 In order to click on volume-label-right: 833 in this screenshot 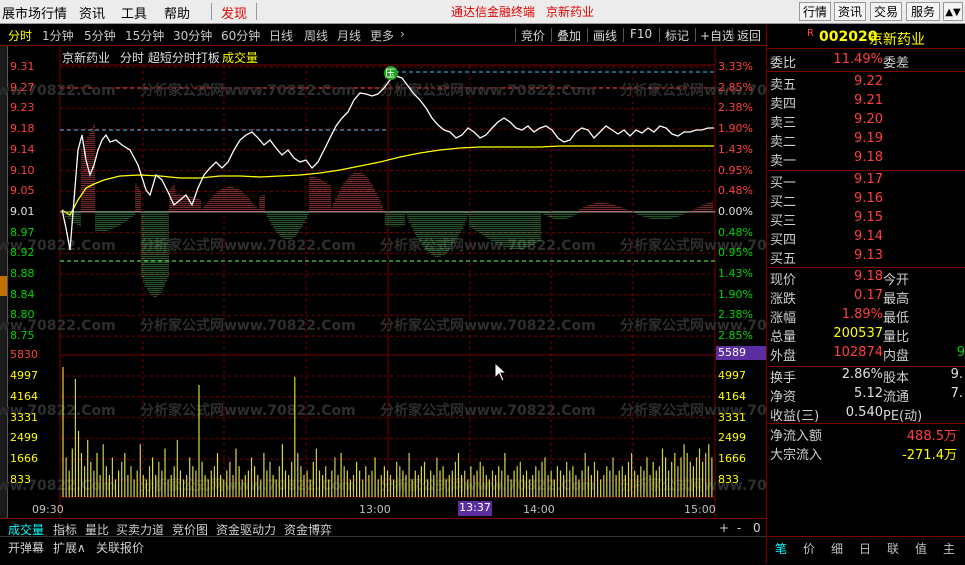, I will do `click(728, 479)`.